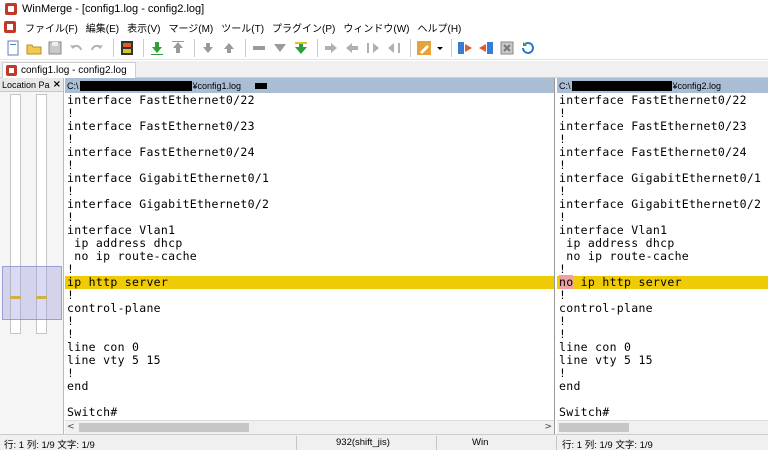 The height and width of the screenshot is (450, 768). What do you see at coordinates (51, 27) in the screenshot?
I see `menu-file: ファイル(F)` at bounding box center [51, 27].